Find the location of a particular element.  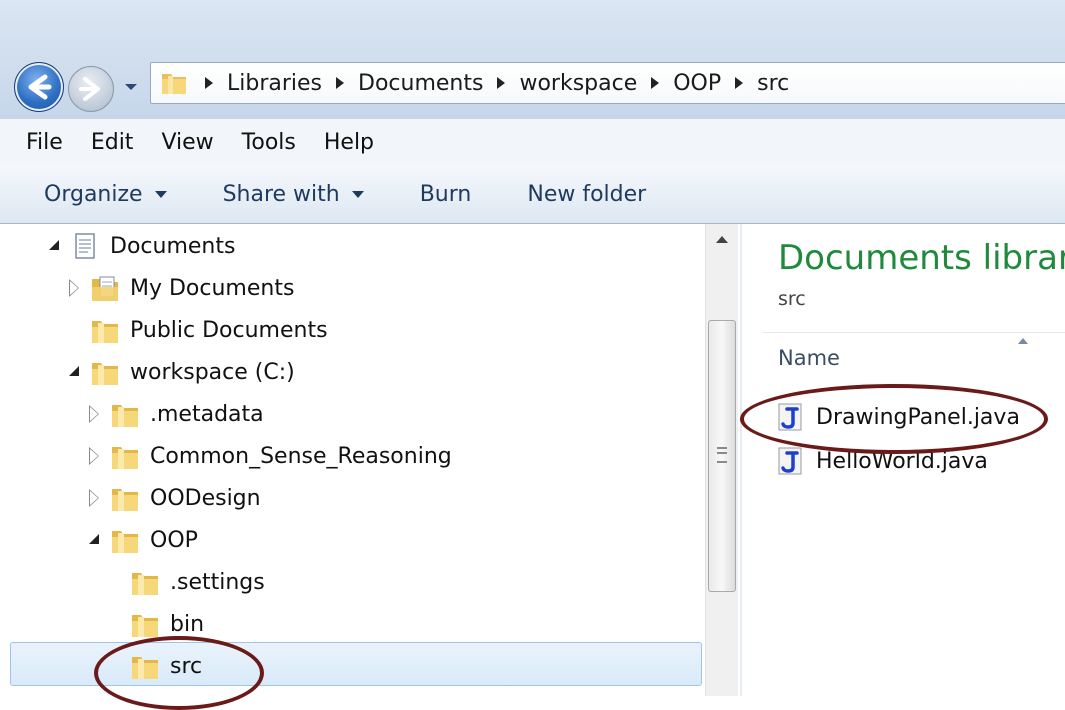

breadcrumb-src: src is located at coordinates (773, 83).